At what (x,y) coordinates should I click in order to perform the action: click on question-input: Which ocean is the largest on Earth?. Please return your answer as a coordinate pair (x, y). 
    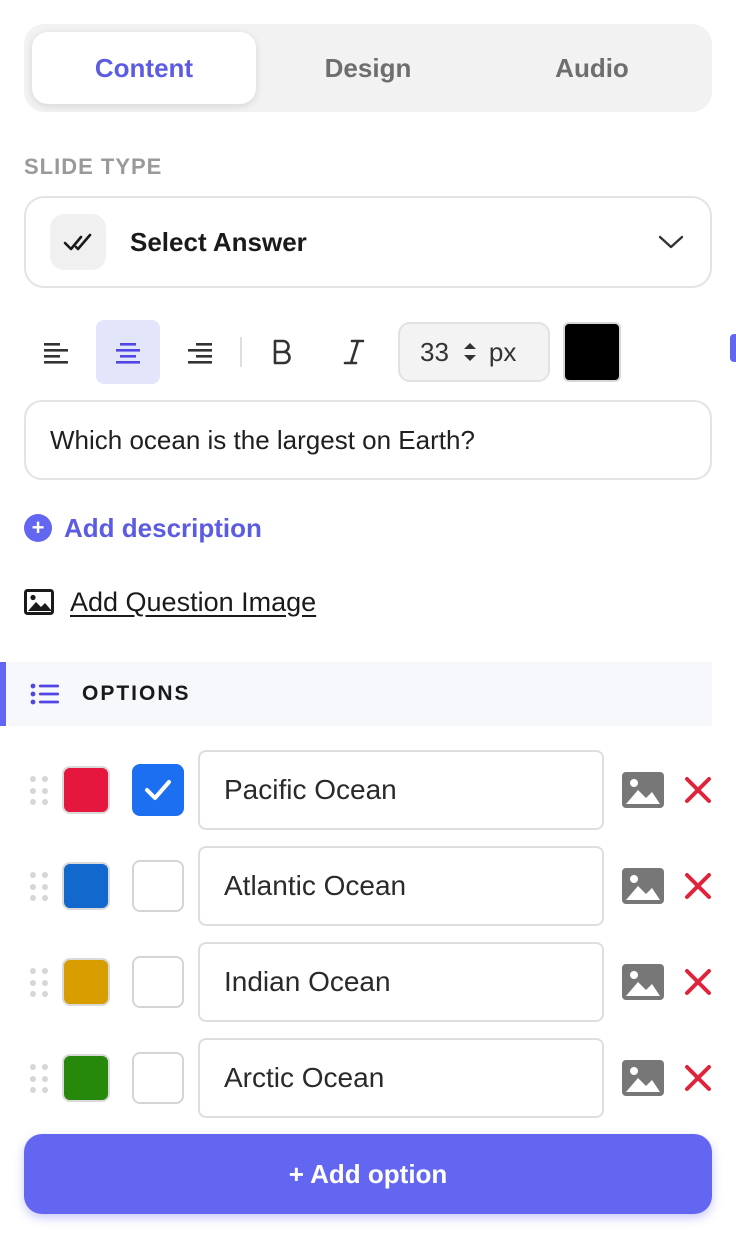
    Looking at the image, I should click on (368, 440).